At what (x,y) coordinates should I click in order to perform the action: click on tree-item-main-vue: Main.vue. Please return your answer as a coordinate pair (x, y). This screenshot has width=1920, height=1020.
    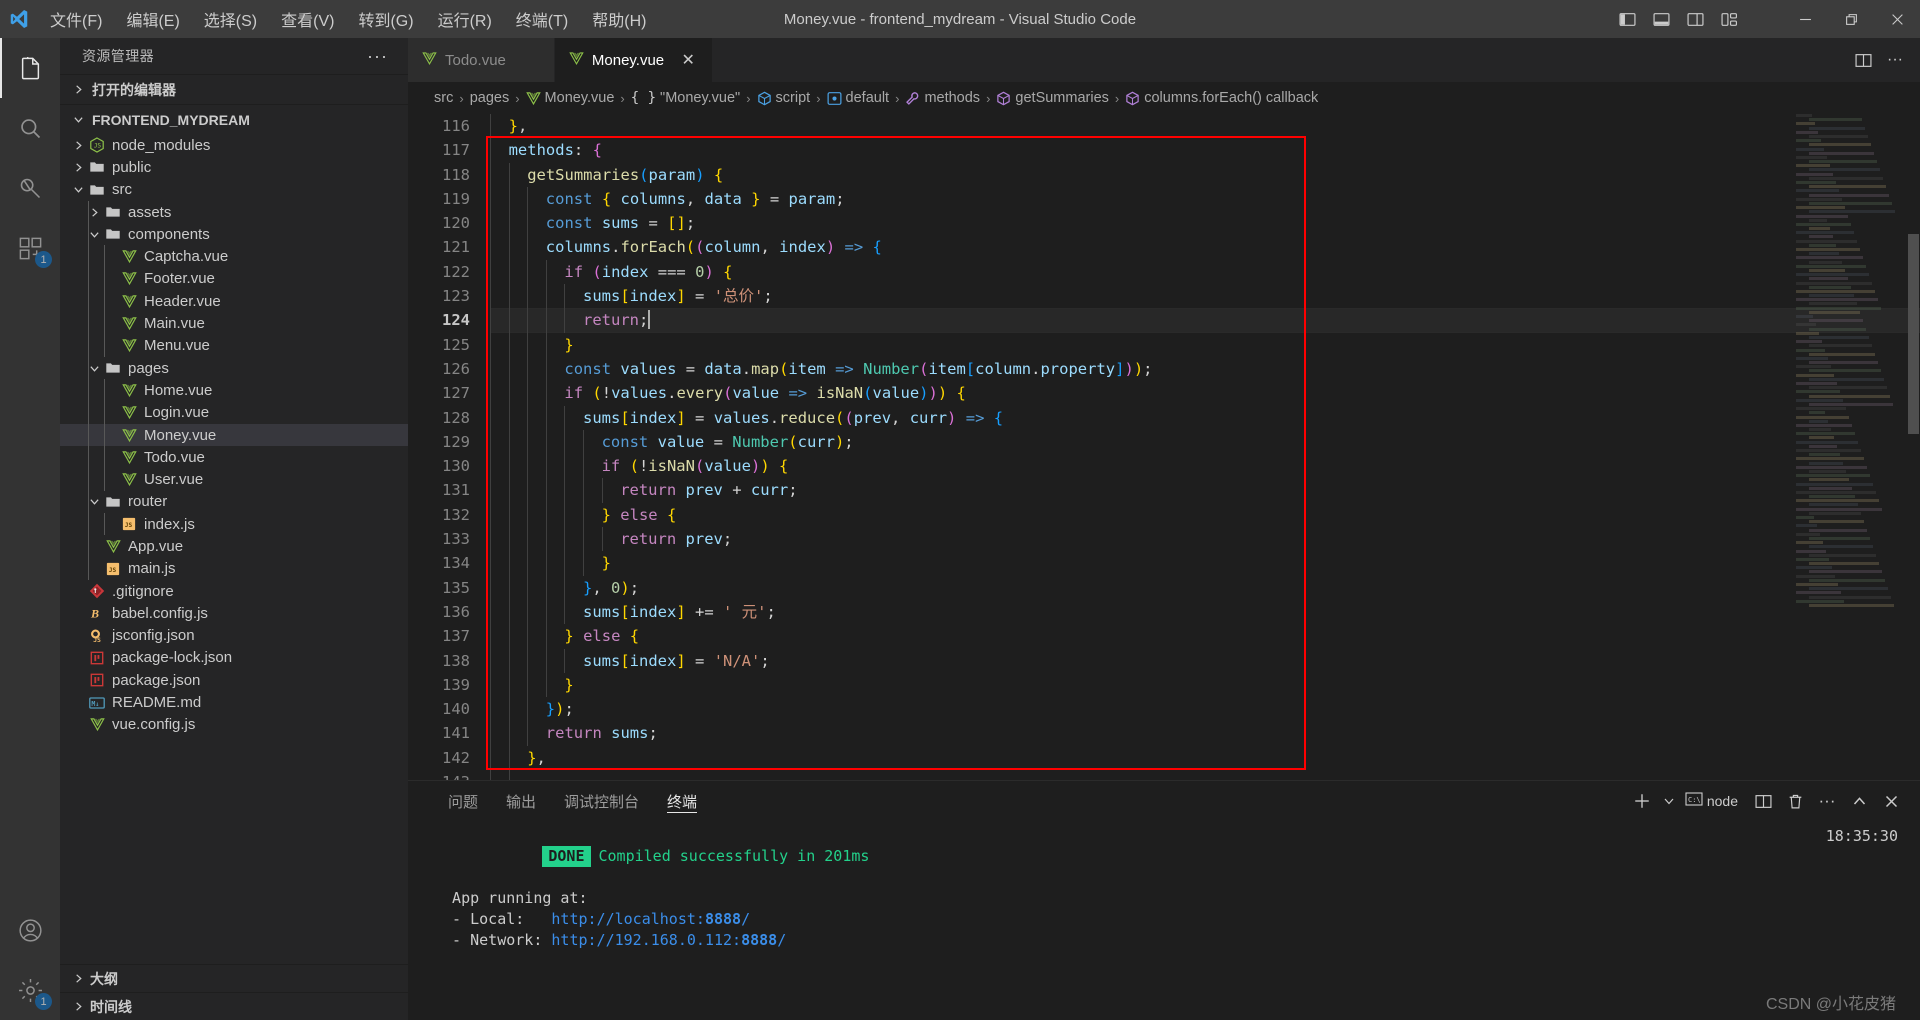
    Looking at the image, I should click on (234, 323).